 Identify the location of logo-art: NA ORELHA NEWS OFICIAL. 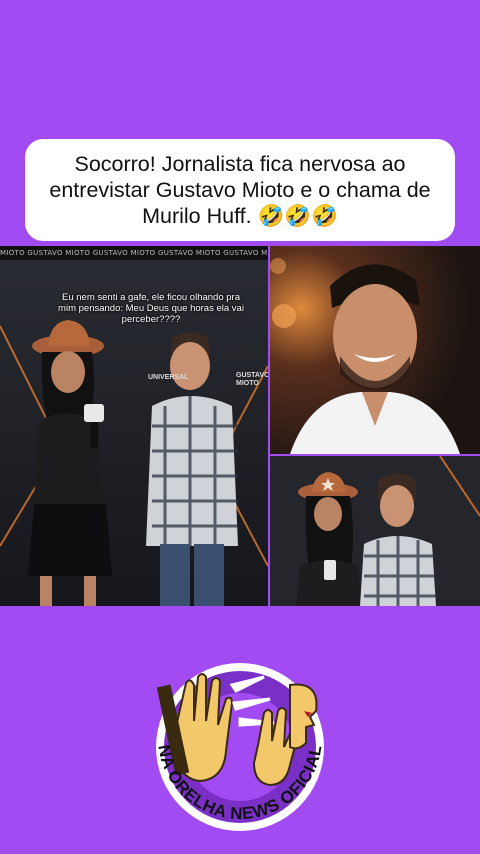
(239, 747).